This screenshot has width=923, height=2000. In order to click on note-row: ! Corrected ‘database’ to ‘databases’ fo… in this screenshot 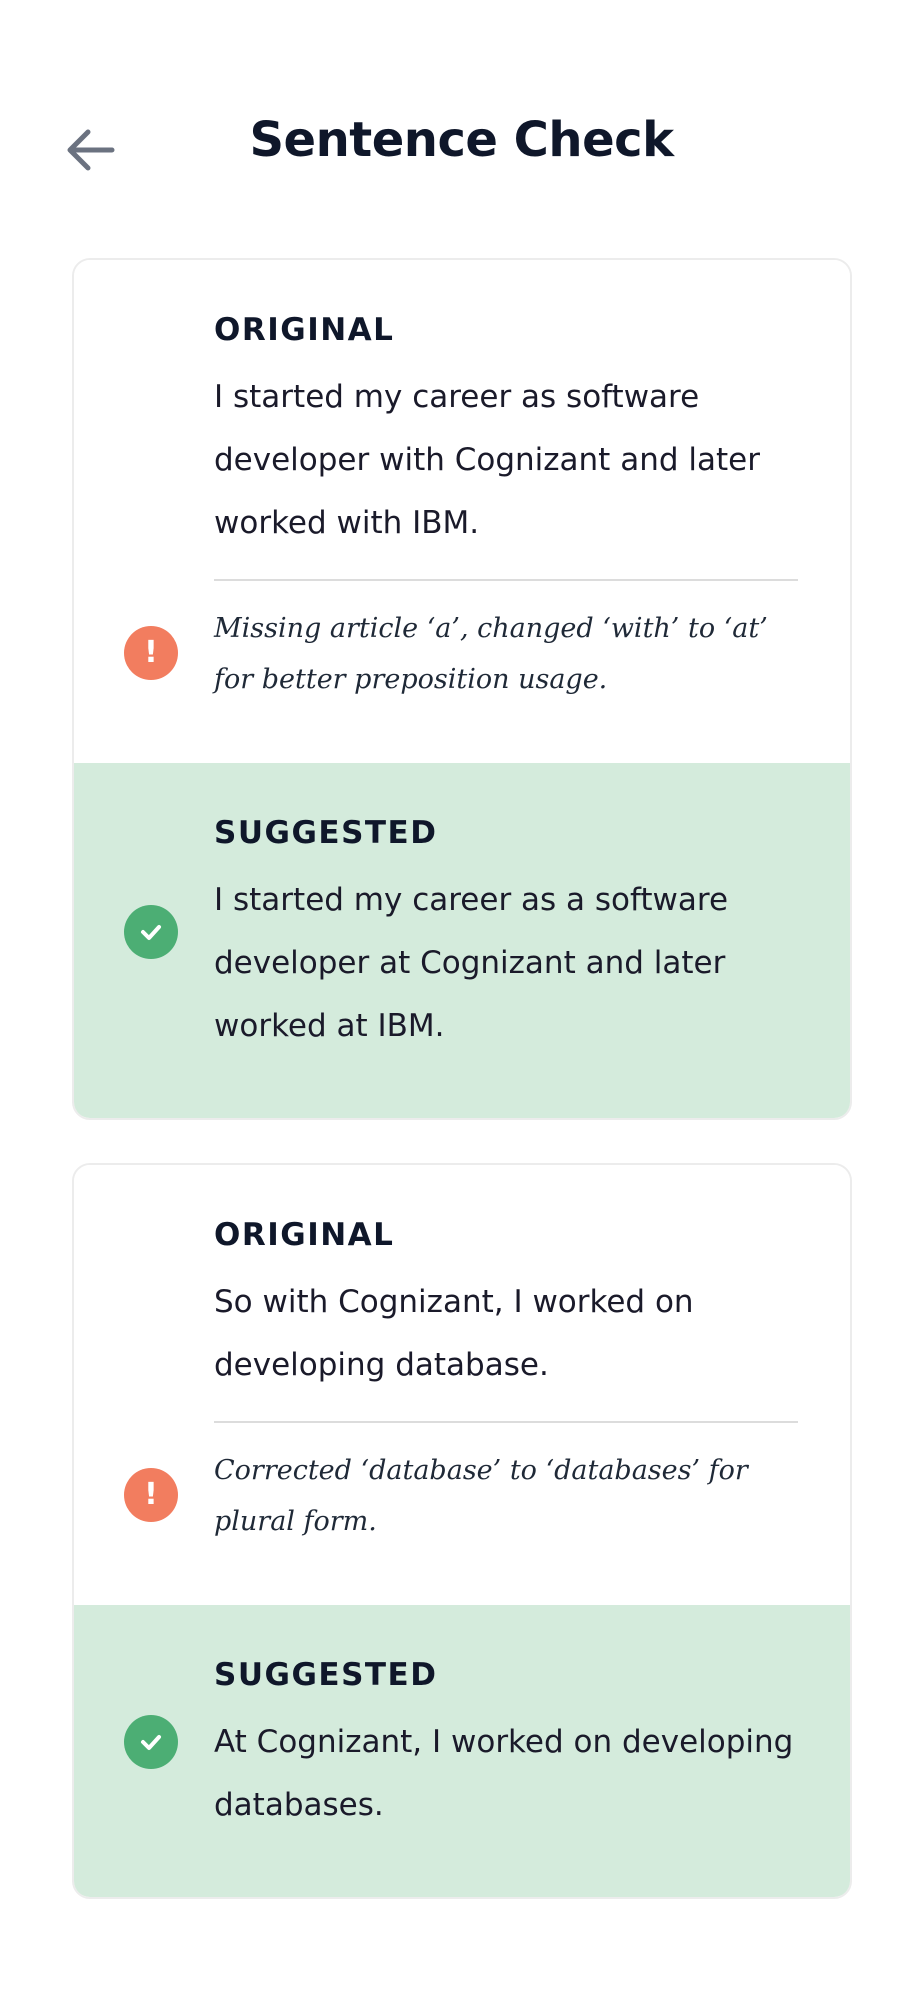, I will do `click(461, 1496)`.